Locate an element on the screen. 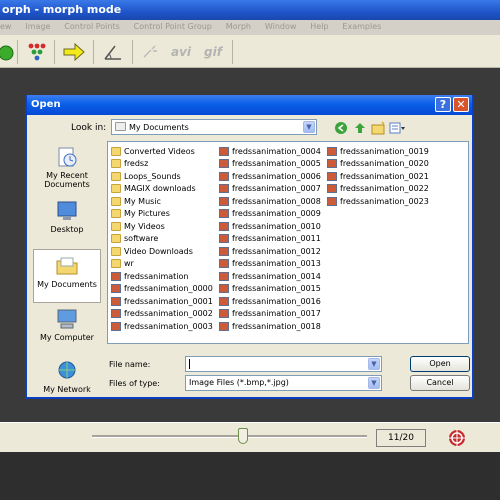  file-item: fredssanimation_0000 is located at coordinates (162, 289).